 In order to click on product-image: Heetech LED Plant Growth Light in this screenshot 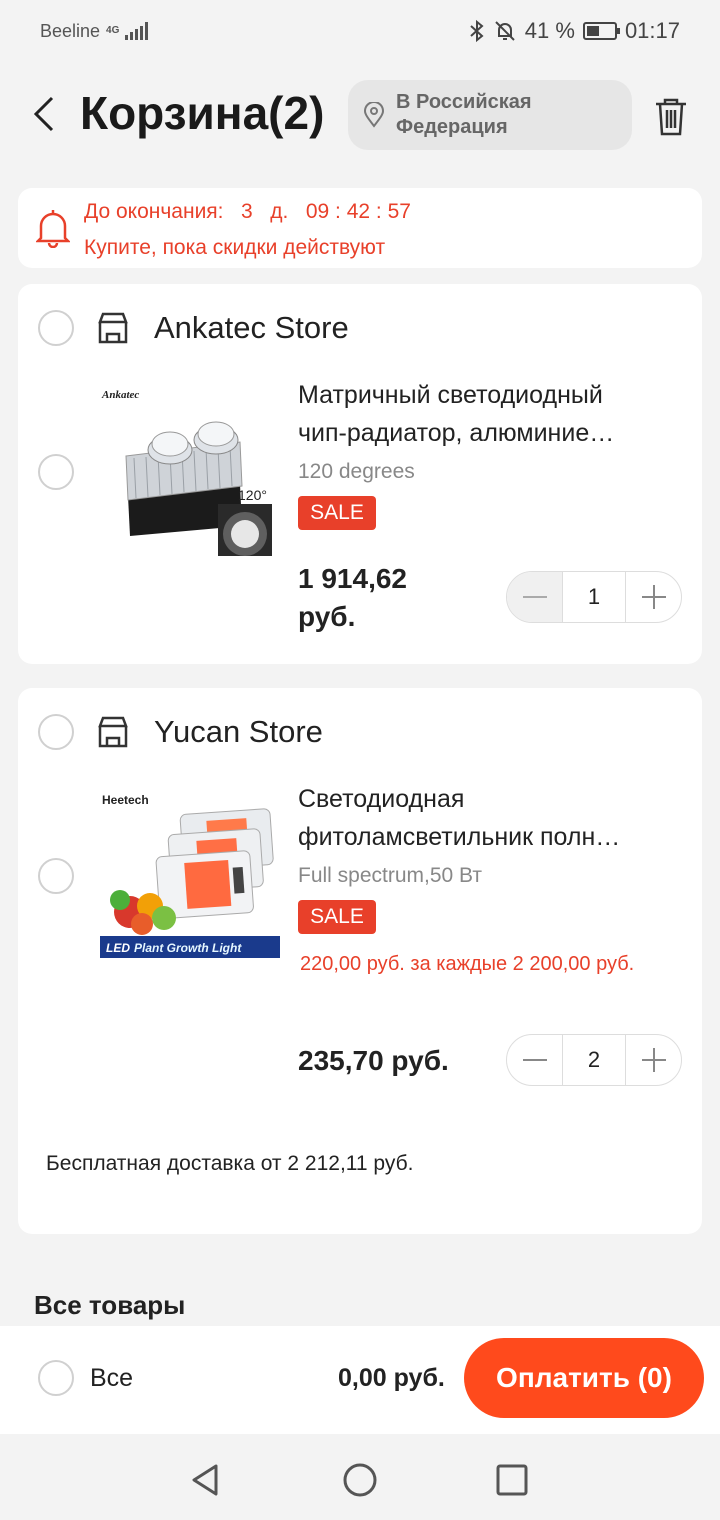, I will do `click(190, 874)`.